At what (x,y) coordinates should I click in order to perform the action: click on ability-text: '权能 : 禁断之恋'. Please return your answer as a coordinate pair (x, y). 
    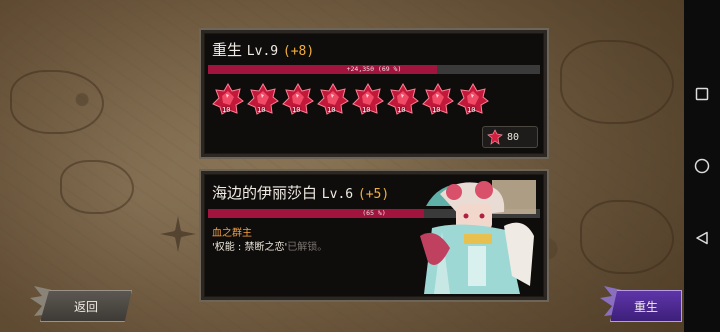
    Looking at the image, I should click on (250, 247).